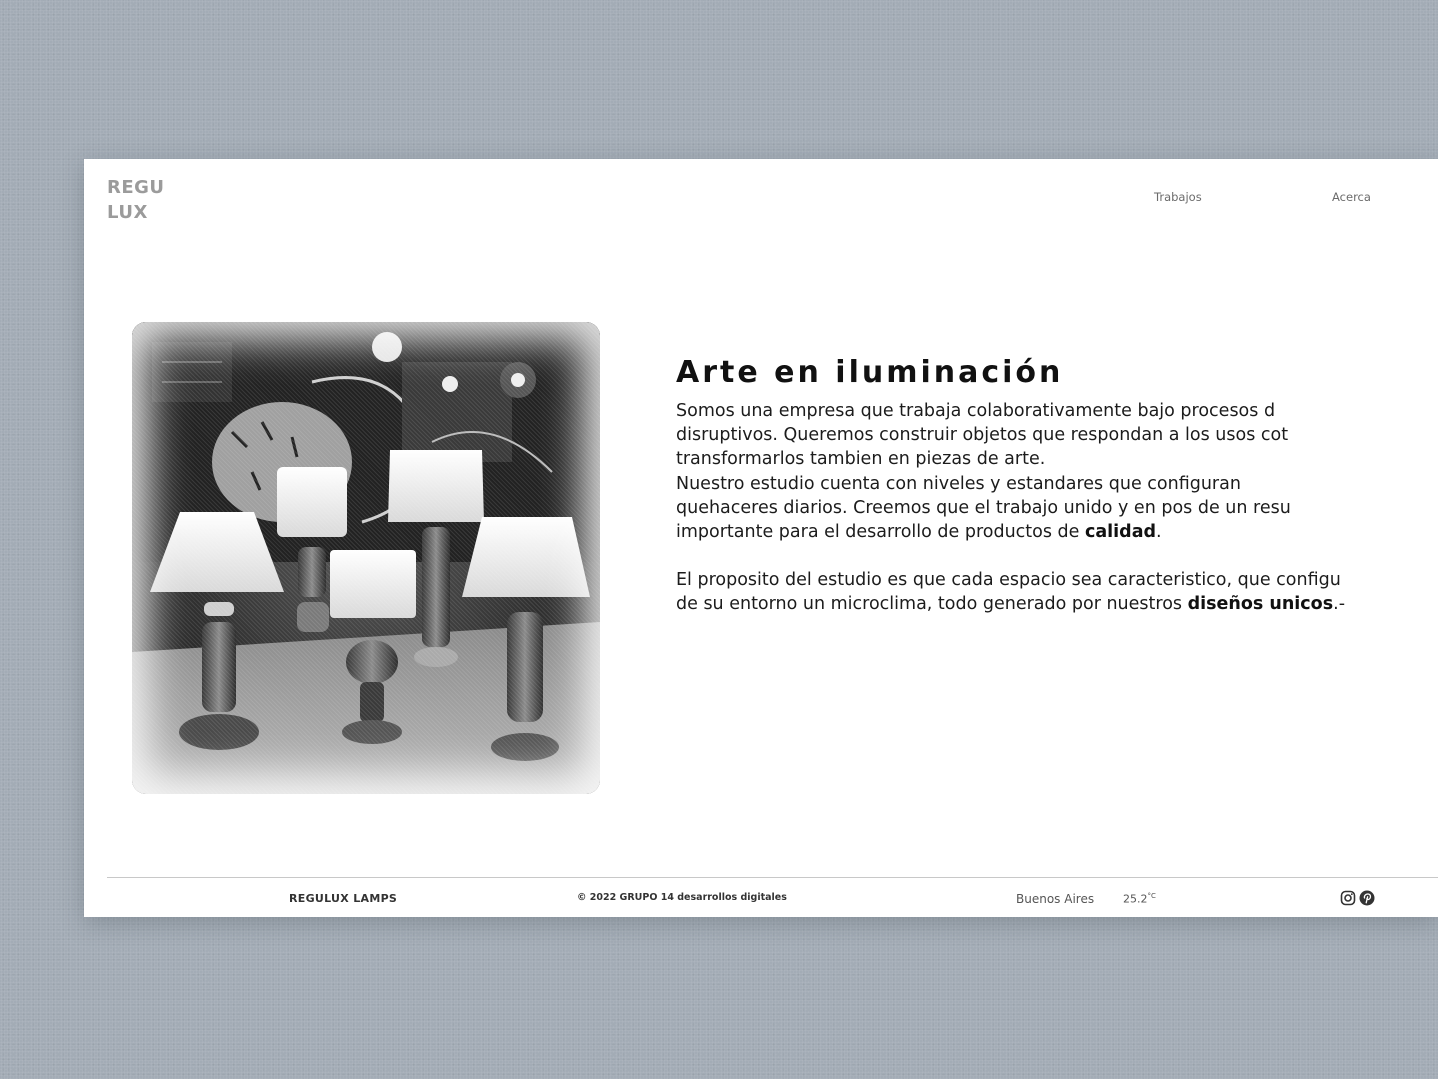 This screenshot has height=1079, width=1438. What do you see at coordinates (870, 373) in the screenshot?
I see `page-title: Arte en iluminación` at bounding box center [870, 373].